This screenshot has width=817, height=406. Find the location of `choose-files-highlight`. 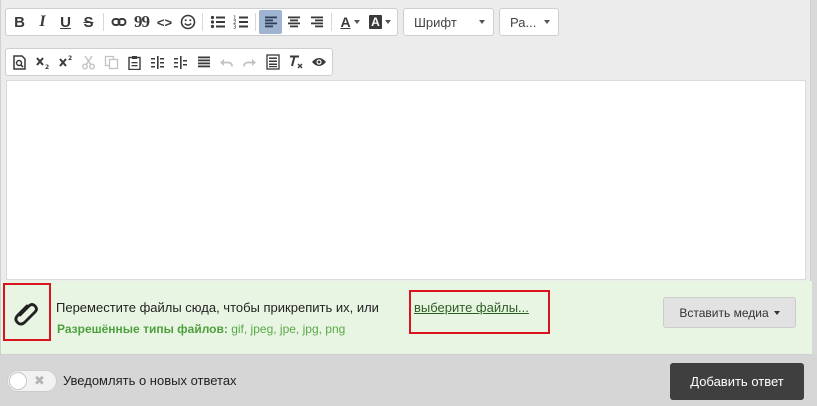

choose-files-highlight is located at coordinates (479, 312).